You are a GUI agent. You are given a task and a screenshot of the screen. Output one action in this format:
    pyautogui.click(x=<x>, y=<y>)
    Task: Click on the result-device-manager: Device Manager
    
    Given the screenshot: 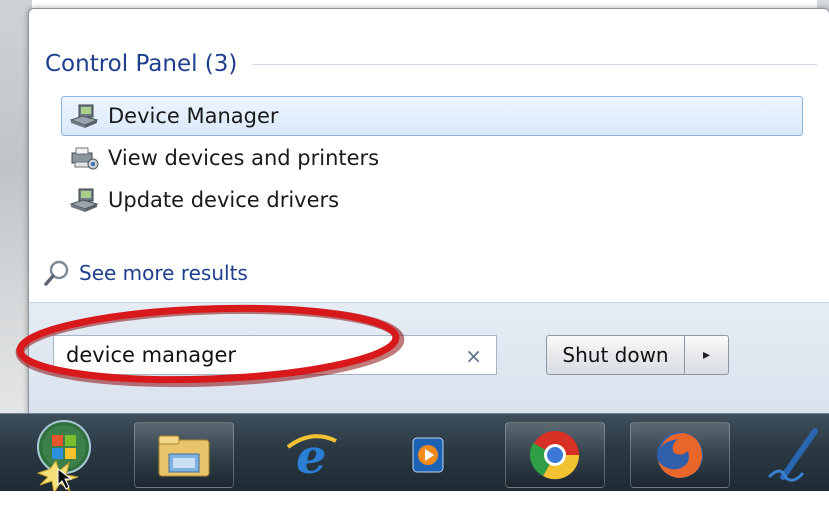 What is the action you would take?
    pyautogui.click(x=432, y=116)
    